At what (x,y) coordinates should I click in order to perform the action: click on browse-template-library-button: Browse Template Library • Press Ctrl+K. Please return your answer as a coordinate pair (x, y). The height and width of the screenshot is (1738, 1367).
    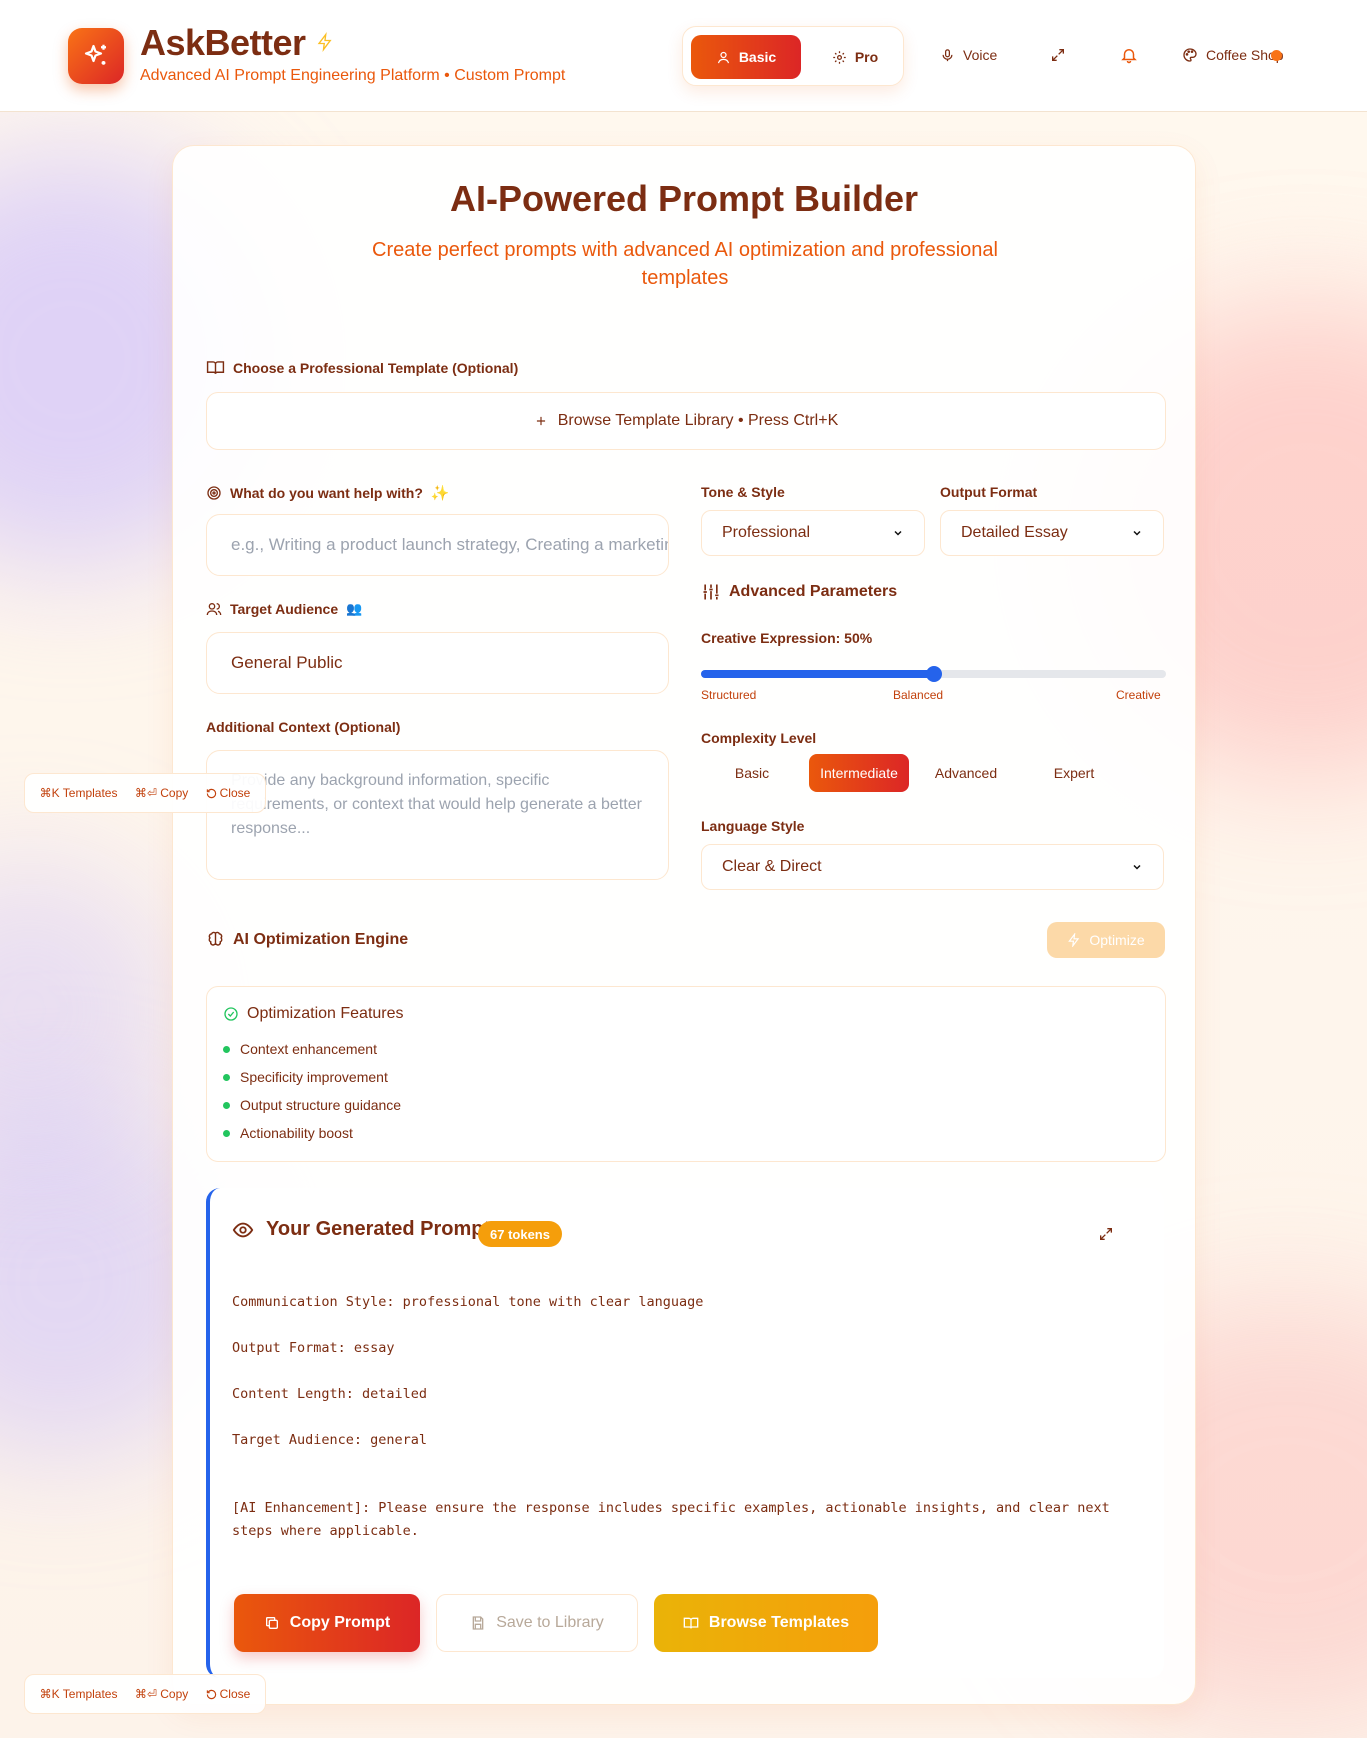
    Looking at the image, I should click on (686, 421).